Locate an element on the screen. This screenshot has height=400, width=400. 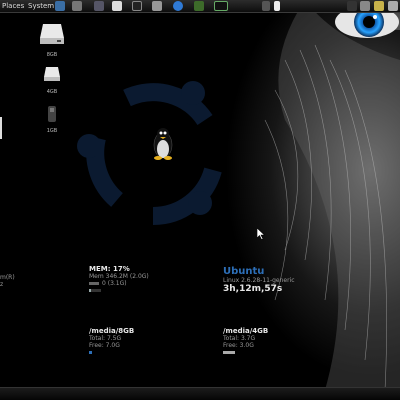
drive-8gb: 8GB is located at coordinates (52, 40).